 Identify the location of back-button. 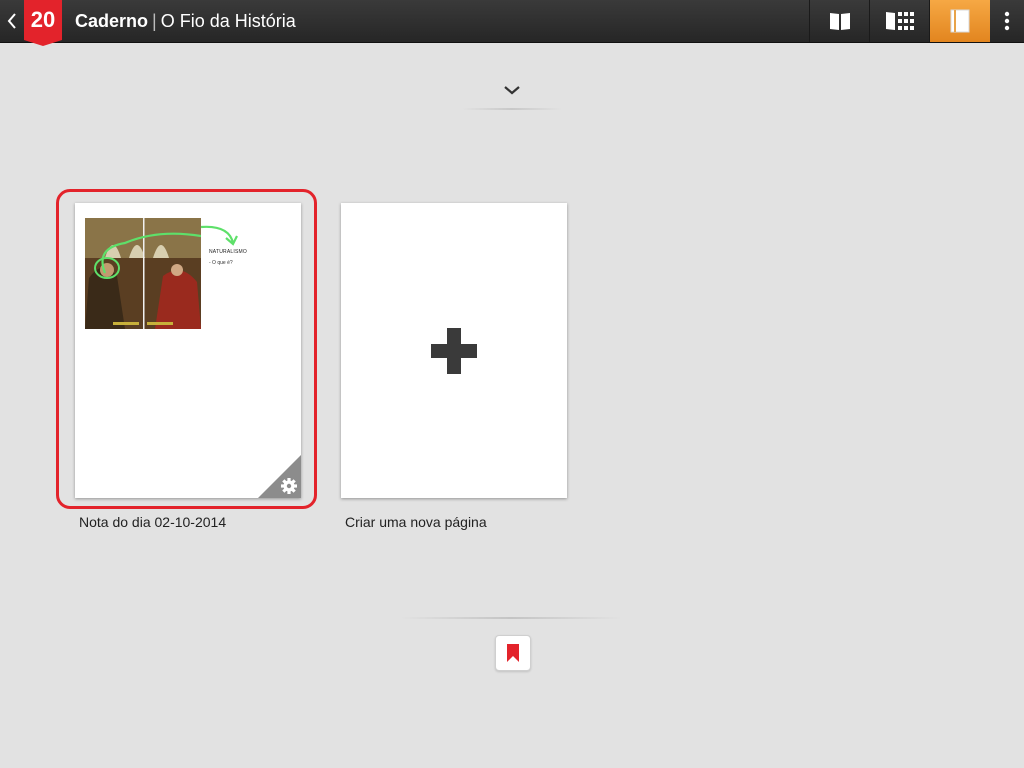
(12, 21).